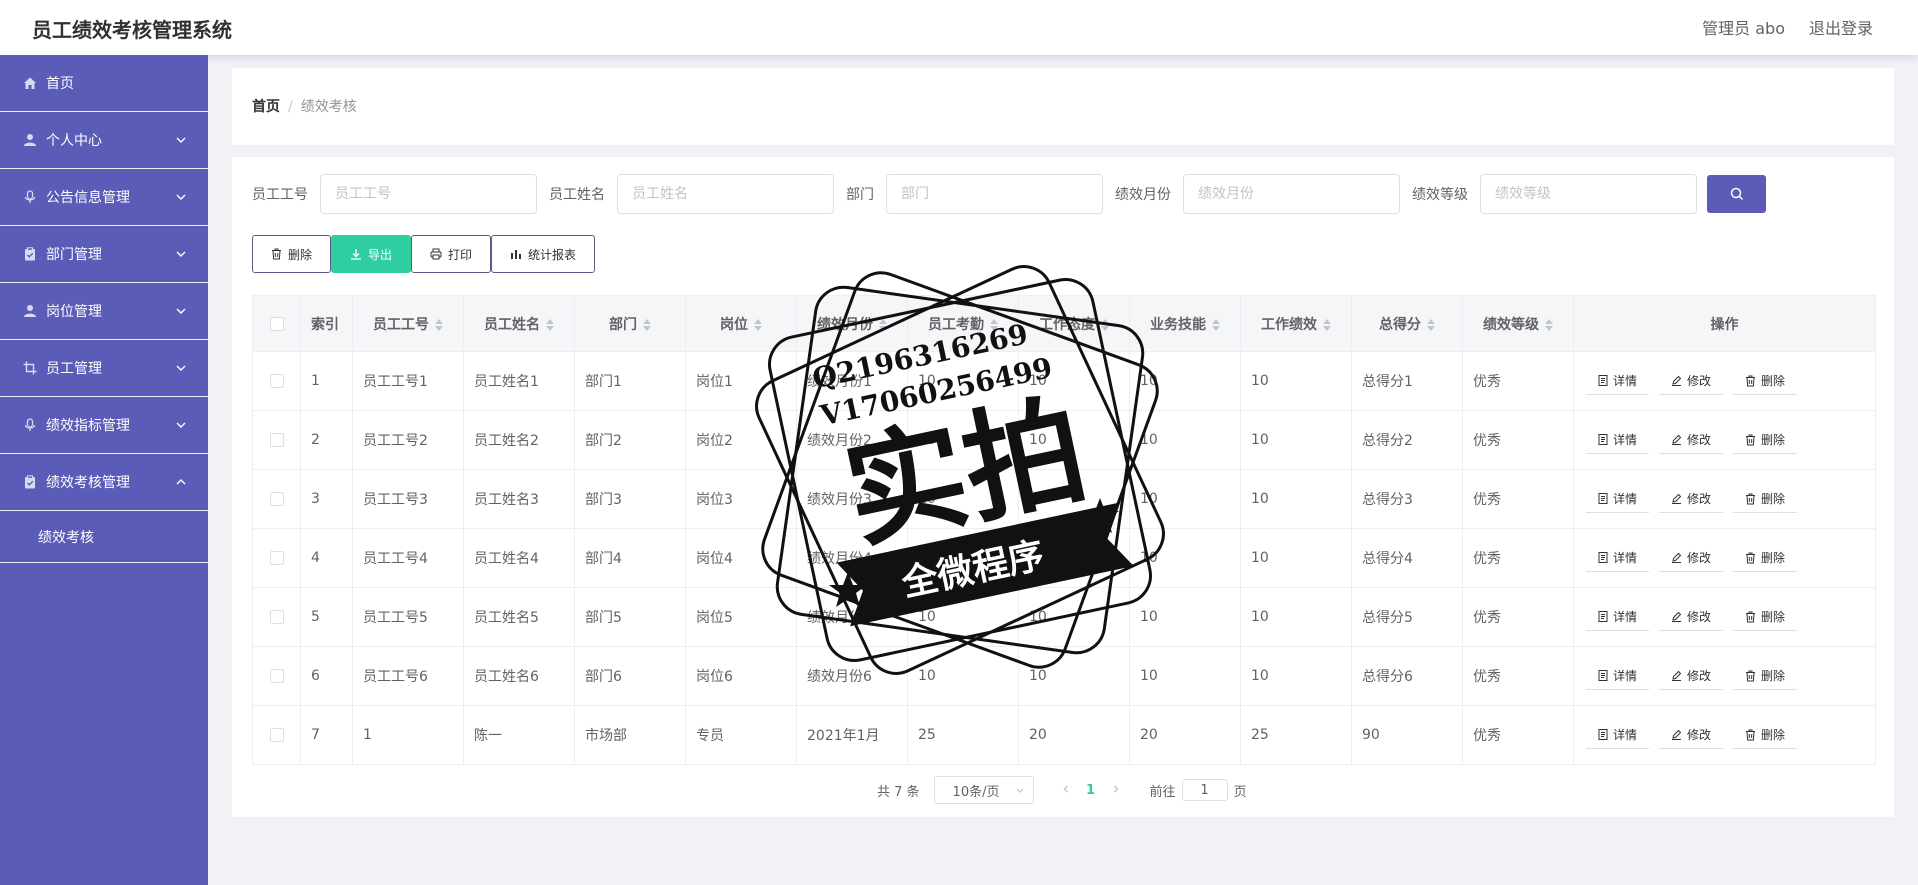 The height and width of the screenshot is (885, 1918). I want to click on detail-label: 详情, so click(1625, 676).